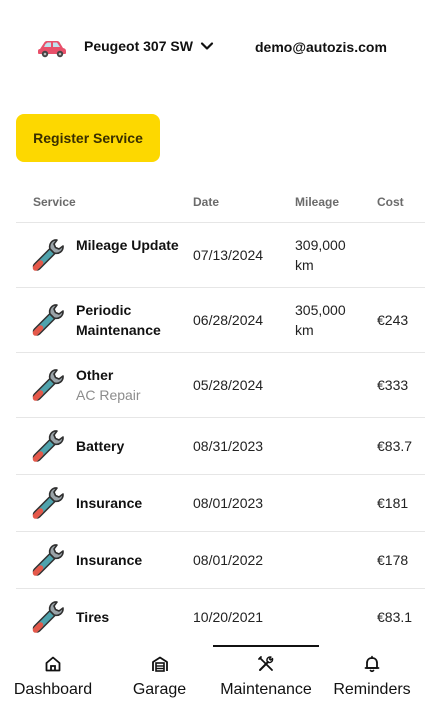 The image size is (425, 709). Describe the element at coordinates (52, 49) in the screenshot. I see `car-icon` at that location.